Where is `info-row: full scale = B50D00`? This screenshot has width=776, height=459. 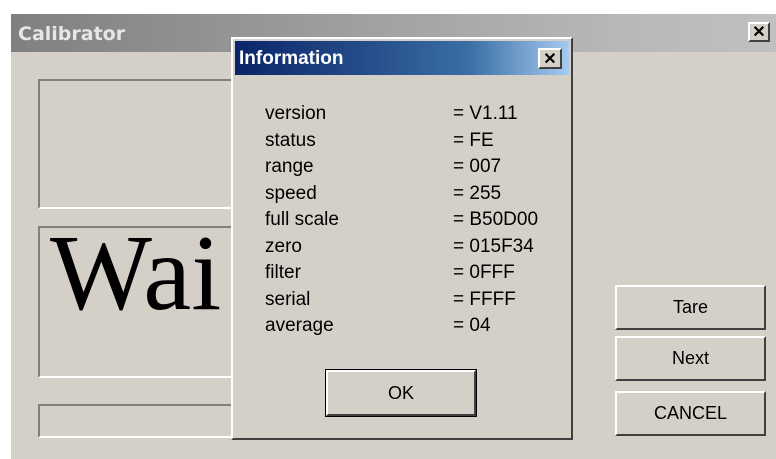 info-row: full scale = B50D00 is located at coordinates (415, 222).